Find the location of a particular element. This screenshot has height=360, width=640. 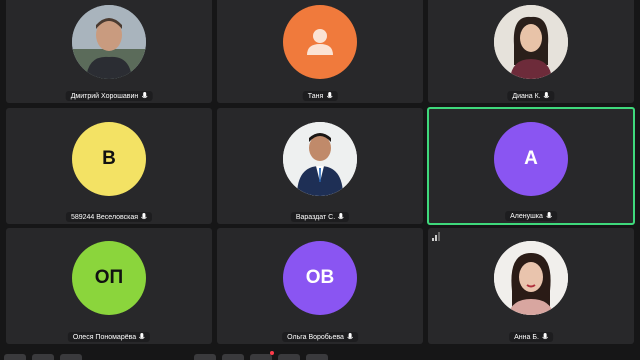

avatar-initials: ОП is located at coordinates (109, 277).